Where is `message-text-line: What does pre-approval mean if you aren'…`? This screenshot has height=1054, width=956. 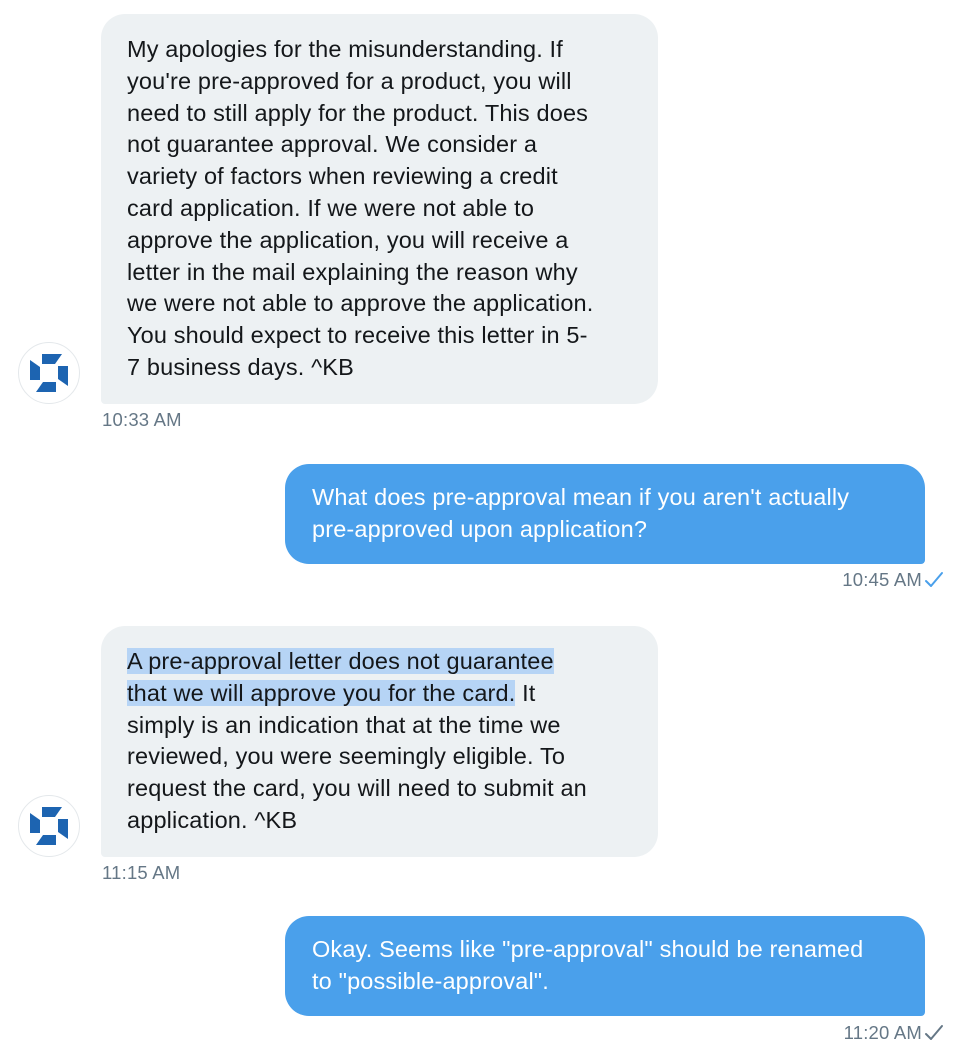
message-text-line: What does pre-approval mean if you aren'… is located at coordinates (581, 497).